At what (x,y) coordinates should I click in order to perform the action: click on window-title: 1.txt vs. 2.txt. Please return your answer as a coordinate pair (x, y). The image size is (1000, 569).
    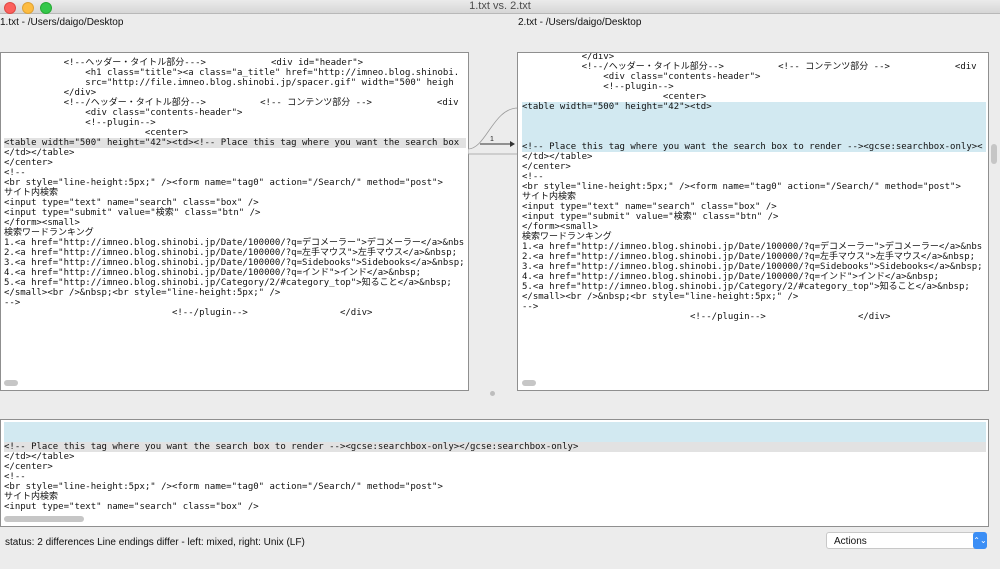
    Looking at the image, I should click on (500, 6).